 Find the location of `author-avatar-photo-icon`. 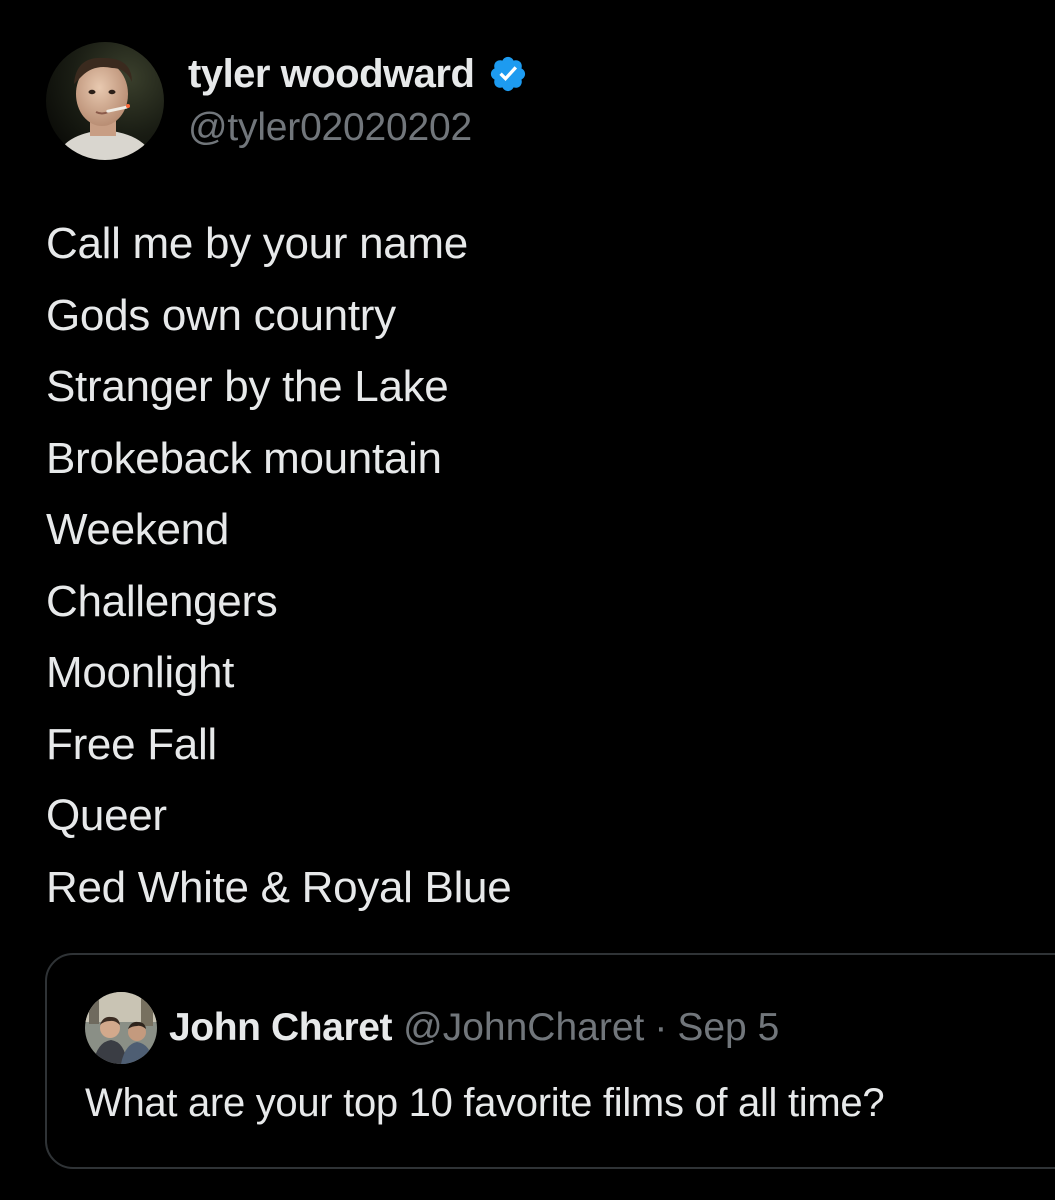

author-avatar-photo-icon is located at coordinates (105, 101).